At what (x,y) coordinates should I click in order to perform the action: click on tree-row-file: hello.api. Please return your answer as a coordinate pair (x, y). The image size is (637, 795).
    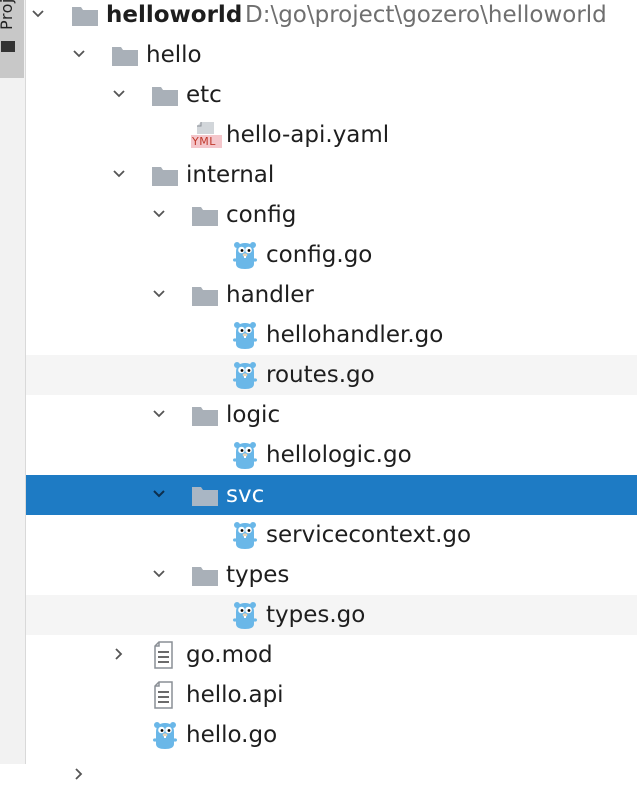
    Looking at the image, I should click on (331, 695).